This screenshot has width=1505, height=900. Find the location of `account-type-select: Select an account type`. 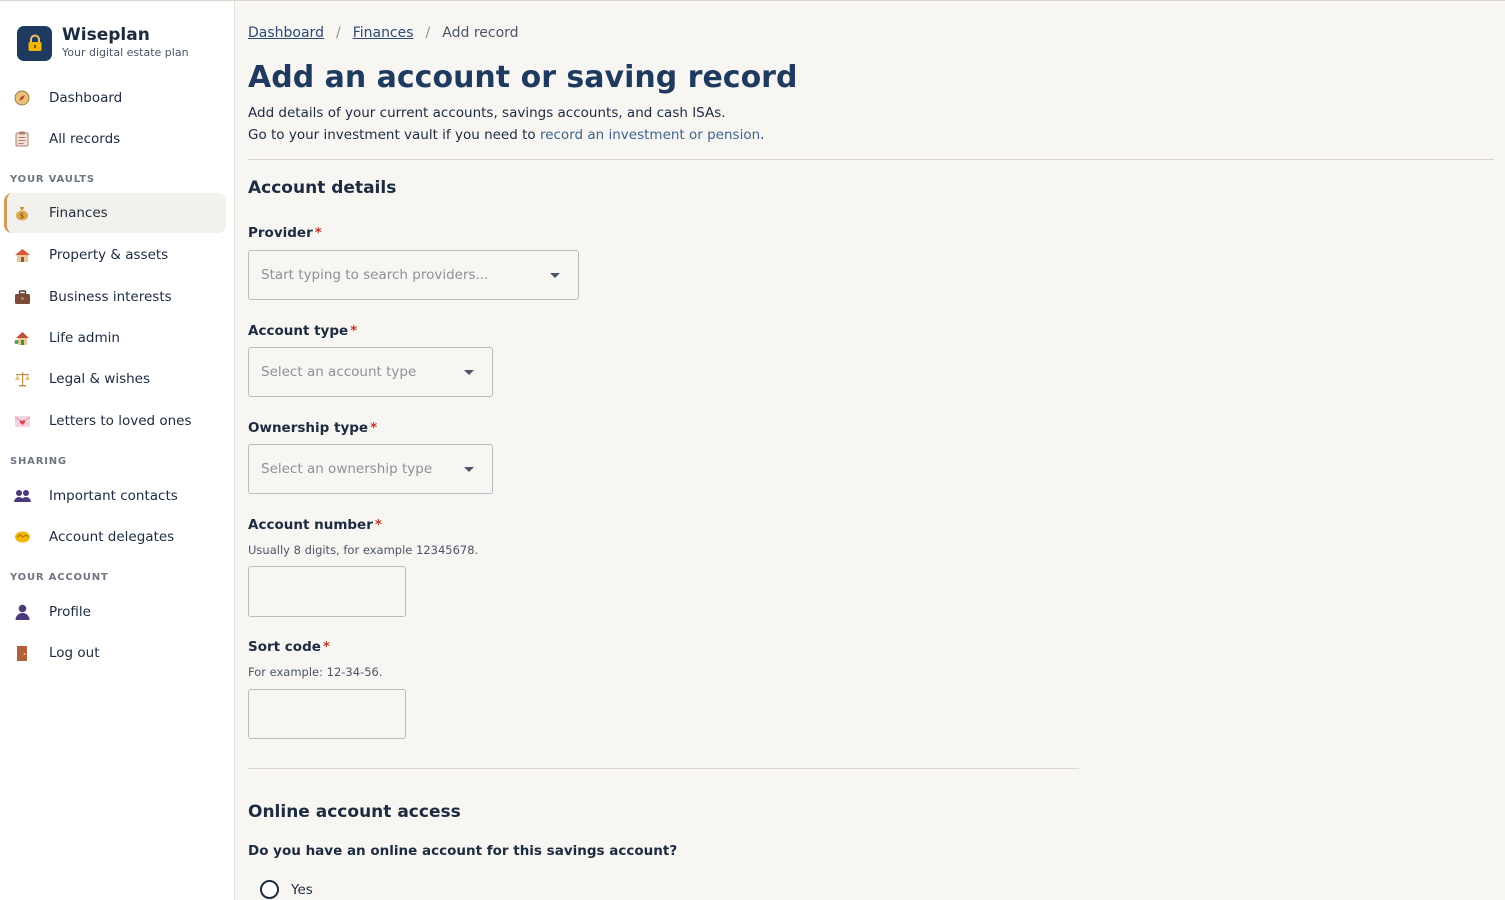

account-type-select: Select an account type is located at coordinates (370, 372).